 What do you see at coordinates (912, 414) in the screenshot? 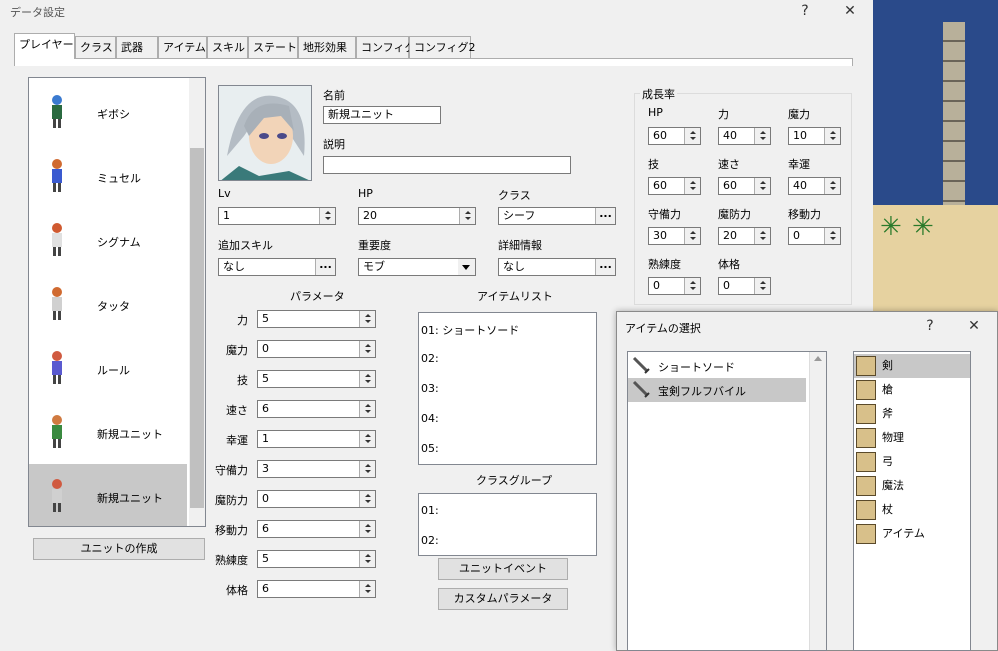
I see `list-item: 斧` at bounding box center [912, 414].